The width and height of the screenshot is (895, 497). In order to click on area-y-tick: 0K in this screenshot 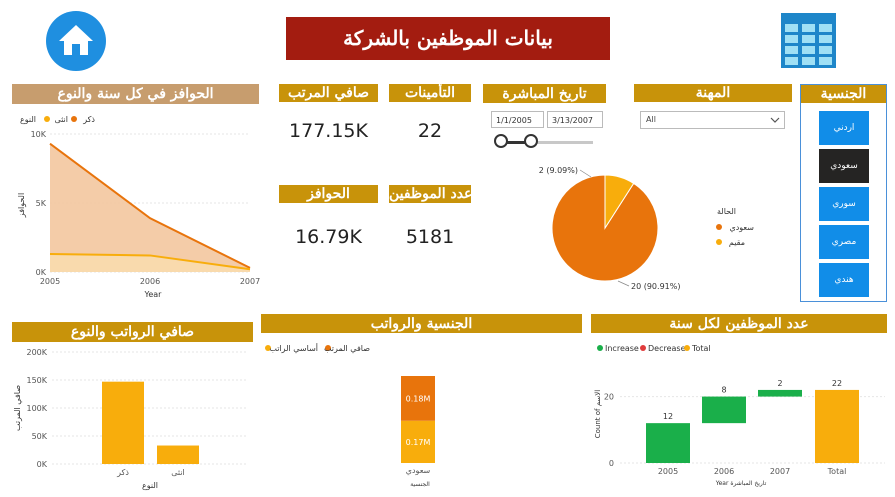, I will do `click(41, 272)`.